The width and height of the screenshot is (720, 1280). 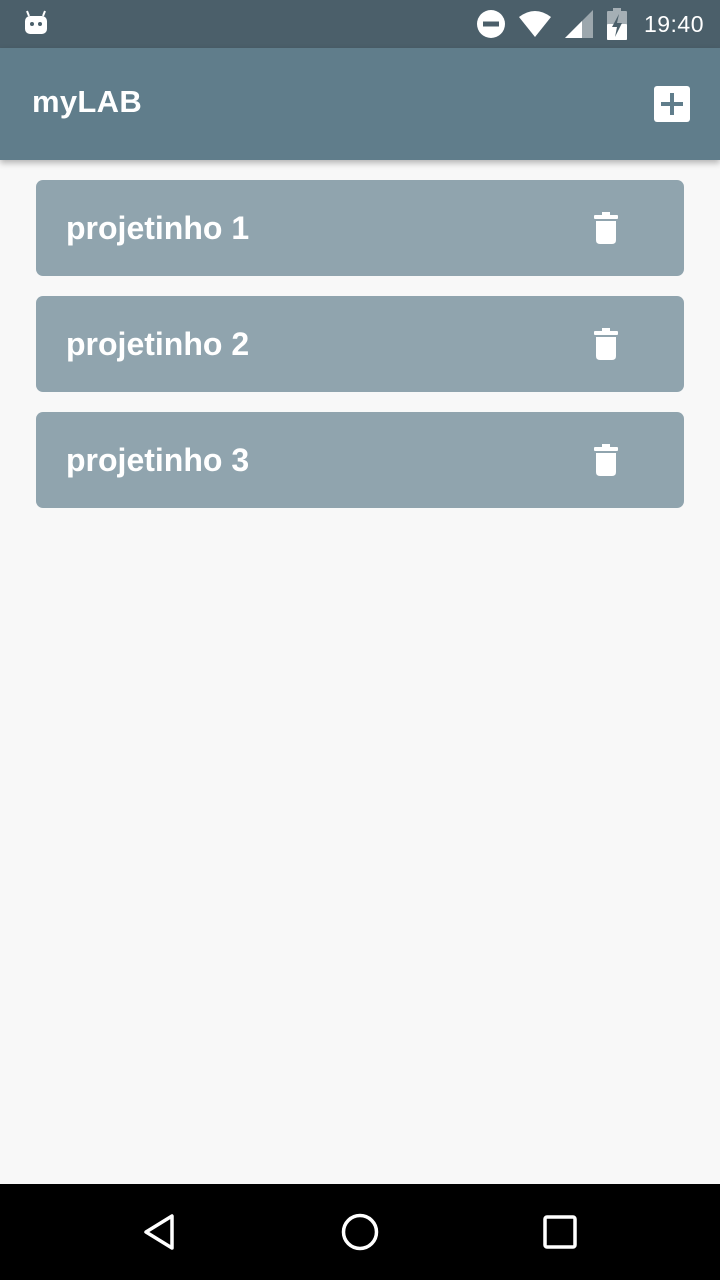 What do you see at coordinates (158, 460) in the screenshot?
I see `project-name: projetinho 3` at bounding box center [158, 460].